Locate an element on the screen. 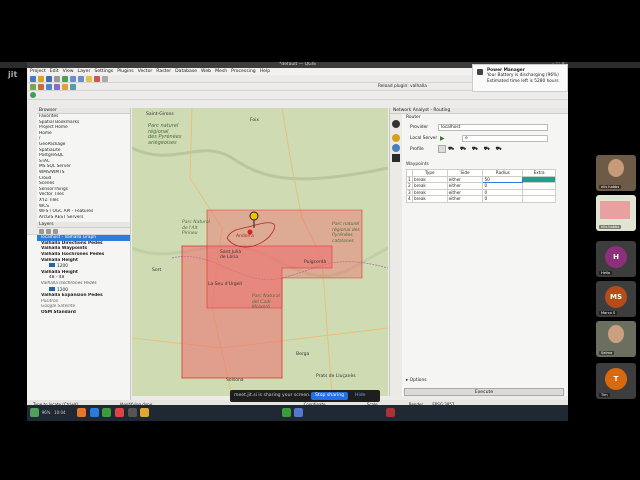 The image size is (640, 480). participant-name: Selma is located at coordinates (607, 353).